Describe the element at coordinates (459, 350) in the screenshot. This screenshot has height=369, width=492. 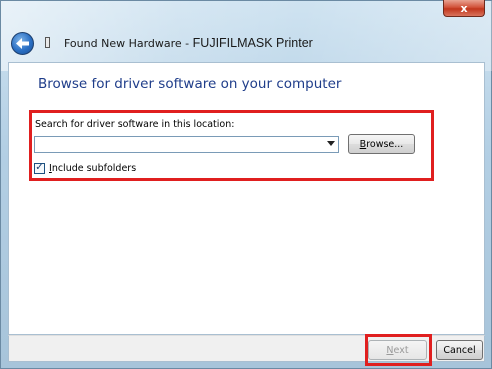
I see `cancel-button: Cancel` at that location.